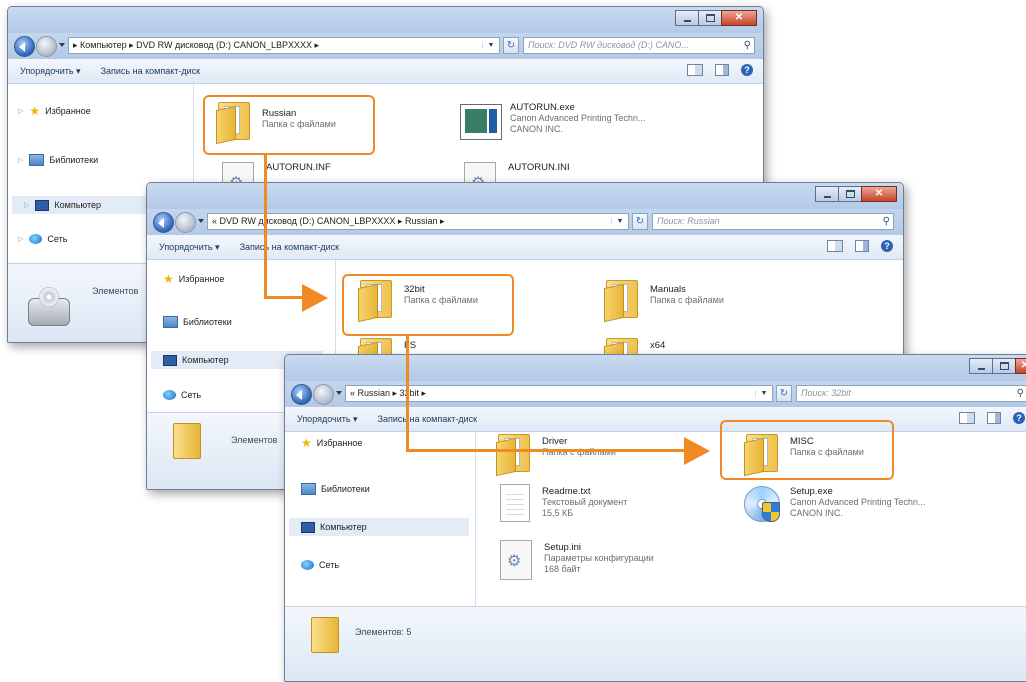 Image resolution: width=1026 pixels, height=682 pixels. Describe the element at coordinates (811, 491) in the screenshot. I see `file-name: Setup.exe` at that location.